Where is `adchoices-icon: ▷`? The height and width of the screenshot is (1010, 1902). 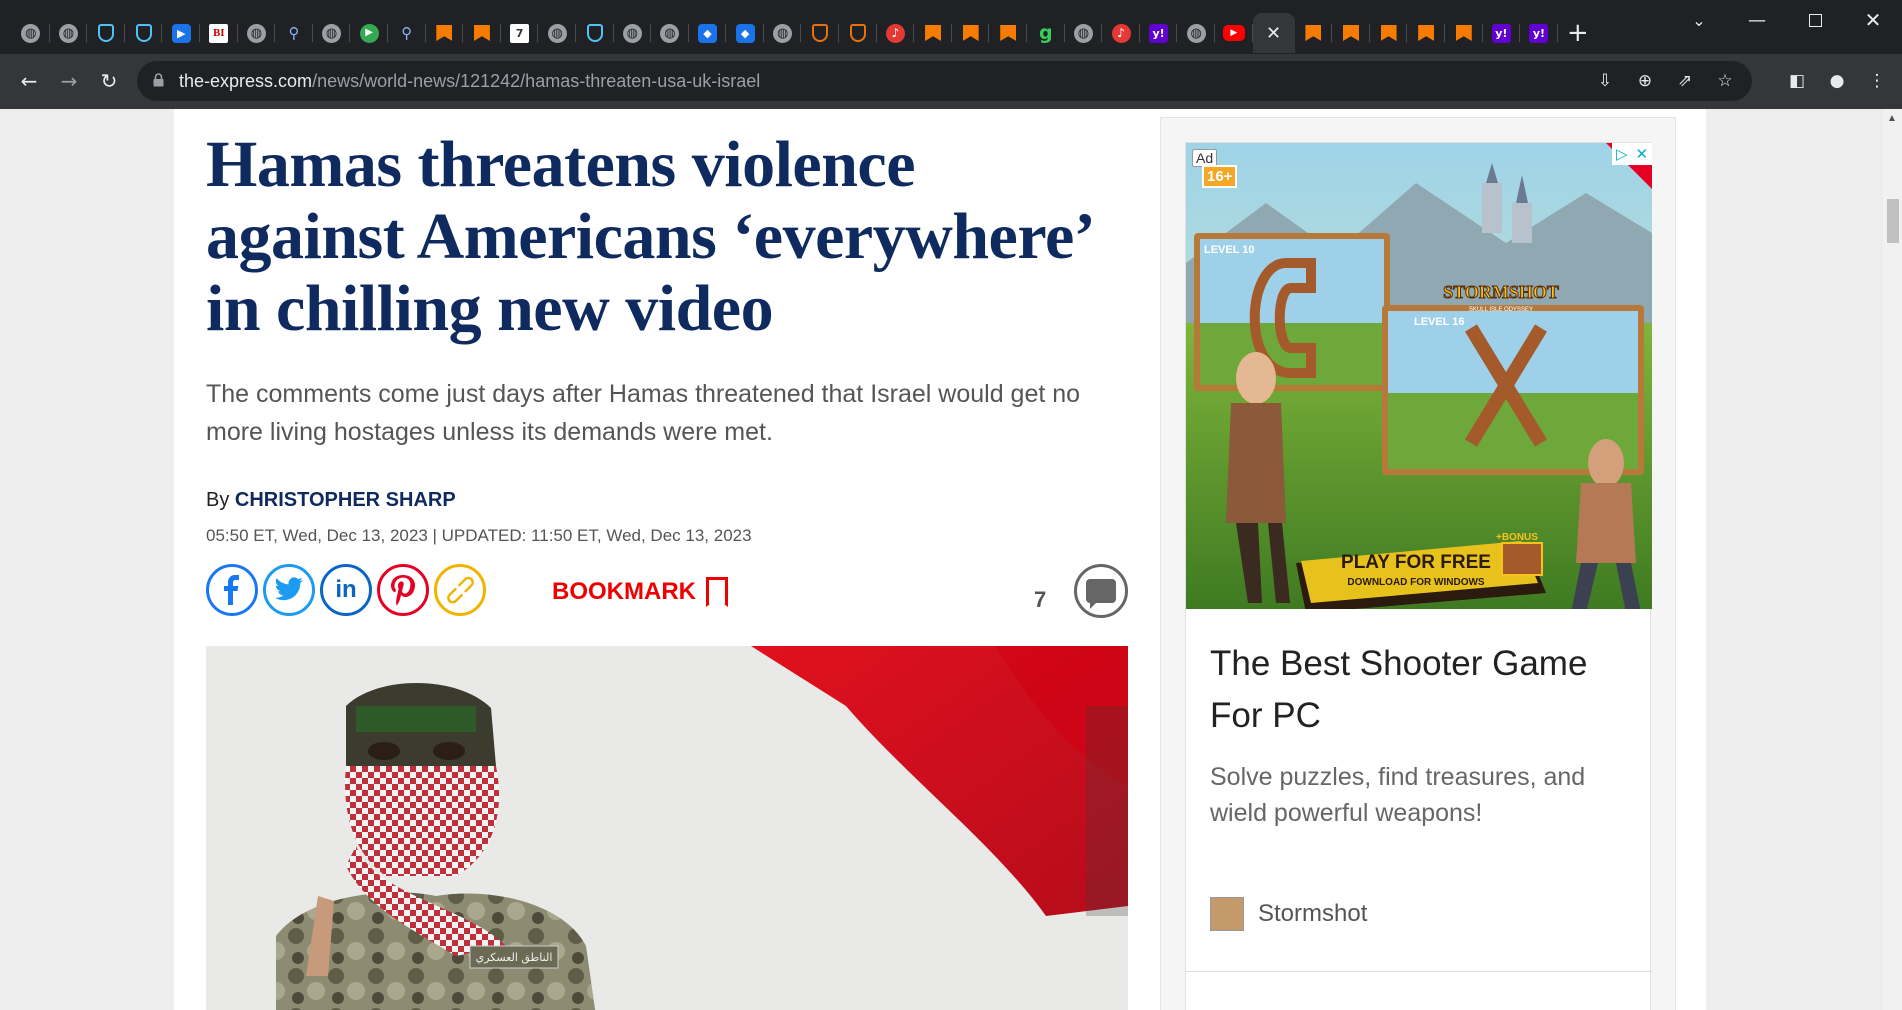 adchoices-icon: ▷ is located at coordinates (1622, 154).